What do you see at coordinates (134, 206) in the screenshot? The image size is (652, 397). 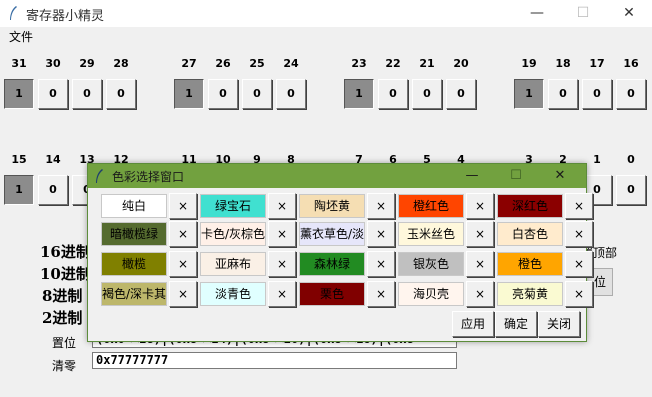 I see `color-swatch: 纯白` at bounding box center [134, 206].